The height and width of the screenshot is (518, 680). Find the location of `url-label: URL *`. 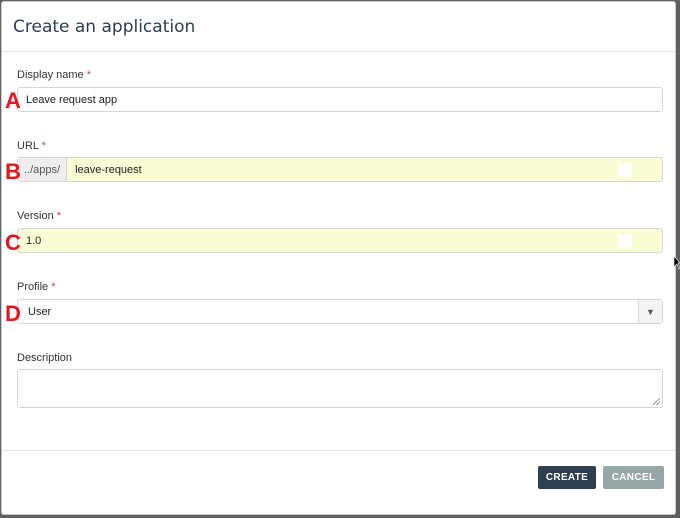

url-label: URL * is located at coordinates (31, 146).